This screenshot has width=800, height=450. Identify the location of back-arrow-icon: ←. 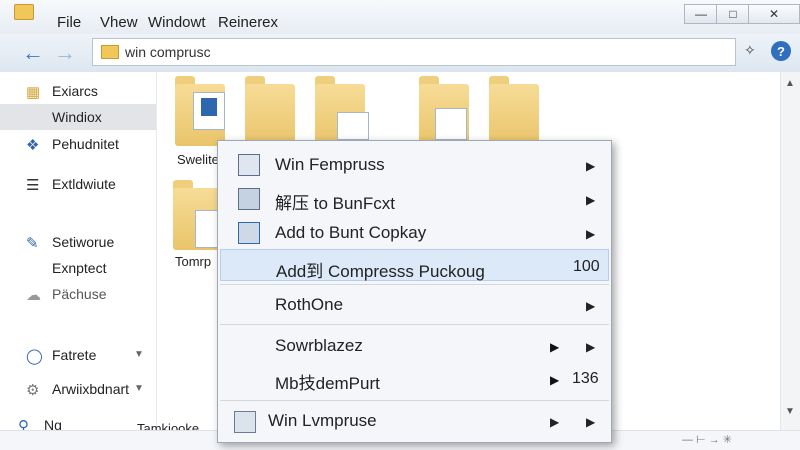
(33, 53).